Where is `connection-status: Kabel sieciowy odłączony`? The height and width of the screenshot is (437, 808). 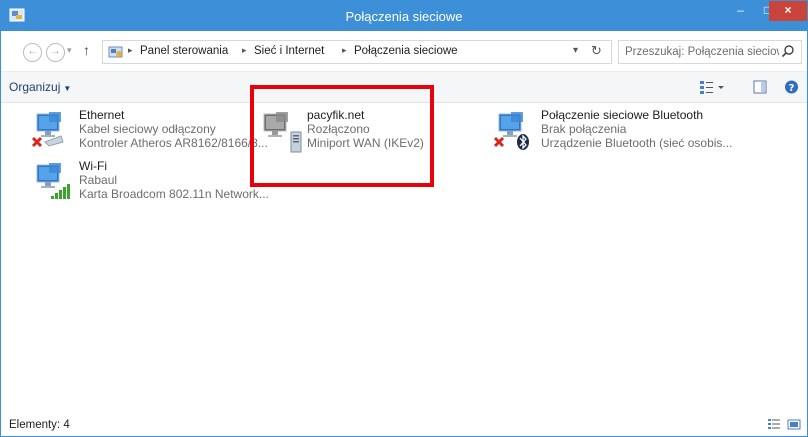
connection-status: Kabel sieciowy odłączony is located at coordinates (147, 129).